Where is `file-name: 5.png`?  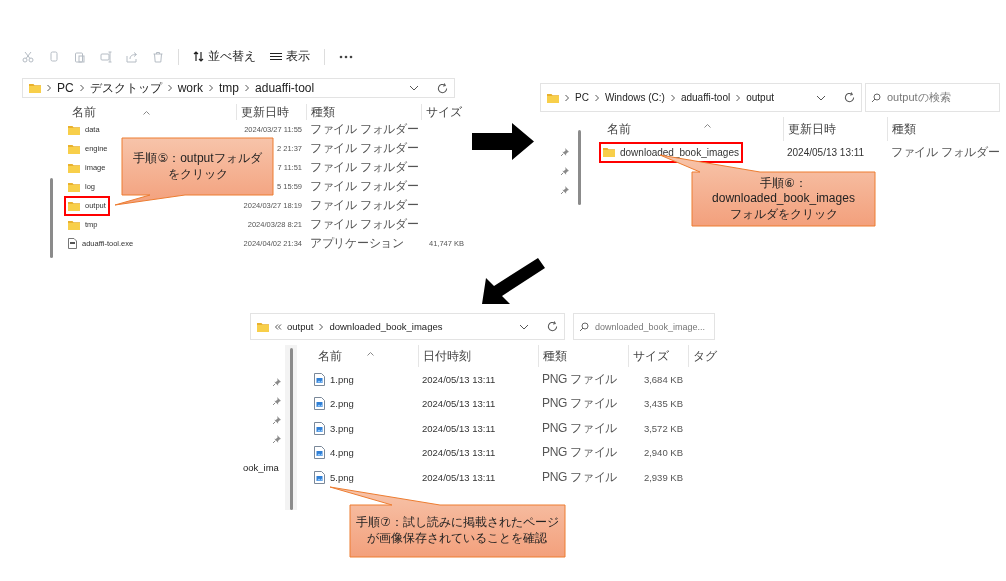
file-name: 5.png is located at coordinates (334, 477).